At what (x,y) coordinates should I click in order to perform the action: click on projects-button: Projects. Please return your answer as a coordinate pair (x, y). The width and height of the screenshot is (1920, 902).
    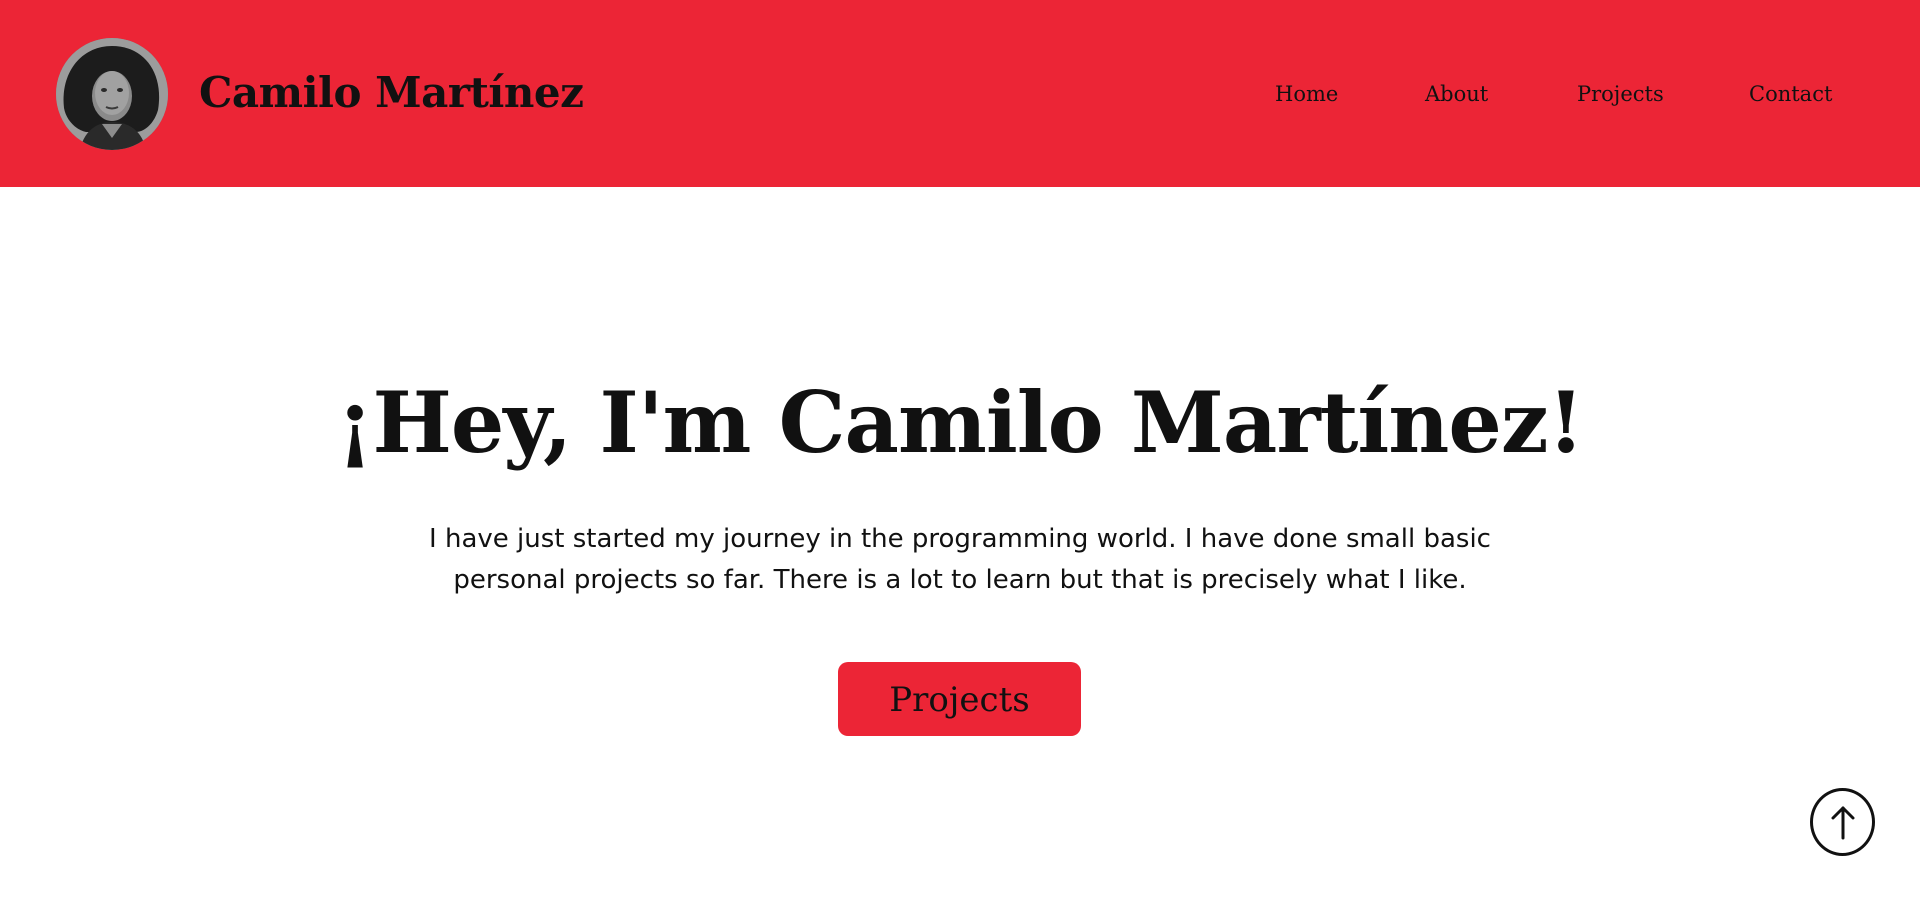
    Looking at the image, I should click on (959, 699).